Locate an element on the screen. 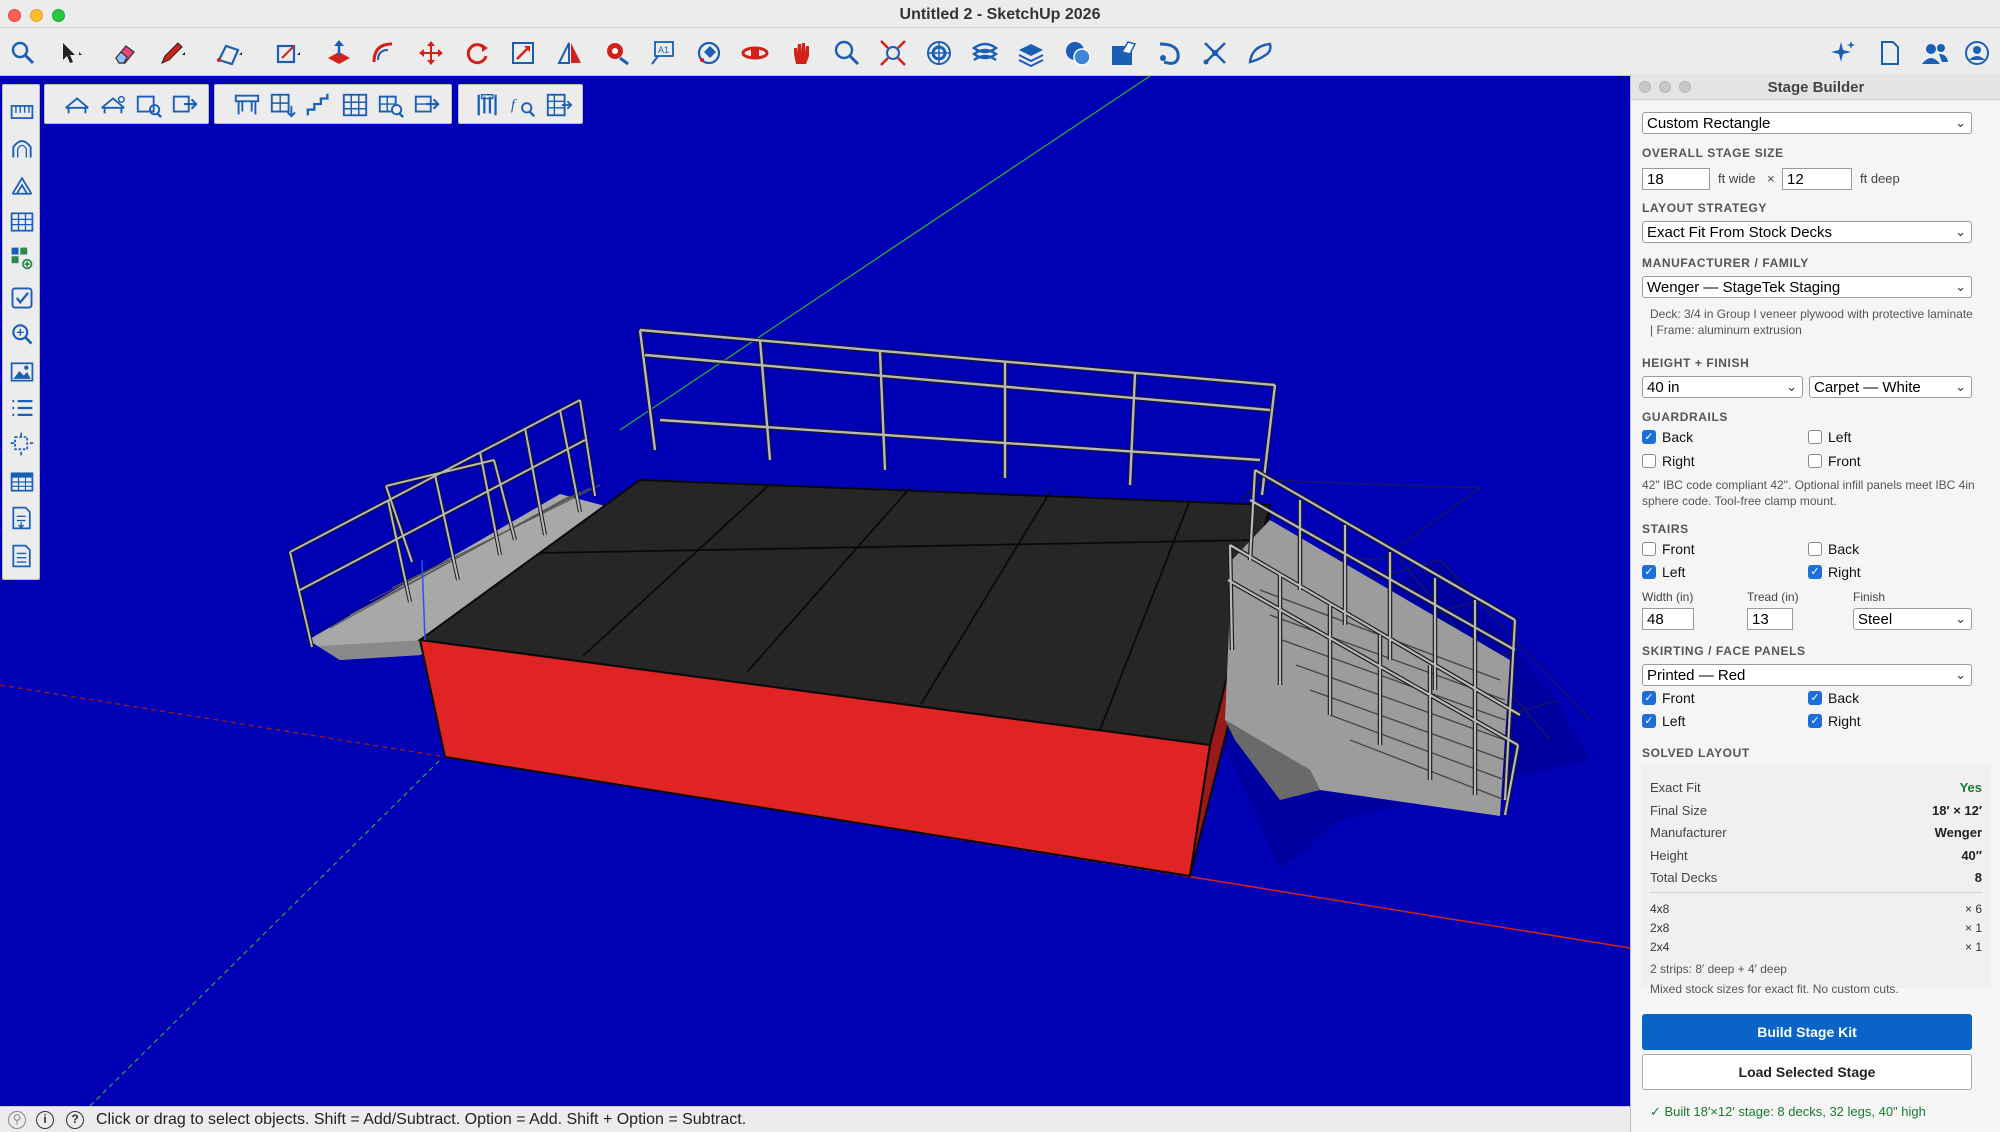  height-select: 40 in ⌄ is located at coordinates (1722, 387).